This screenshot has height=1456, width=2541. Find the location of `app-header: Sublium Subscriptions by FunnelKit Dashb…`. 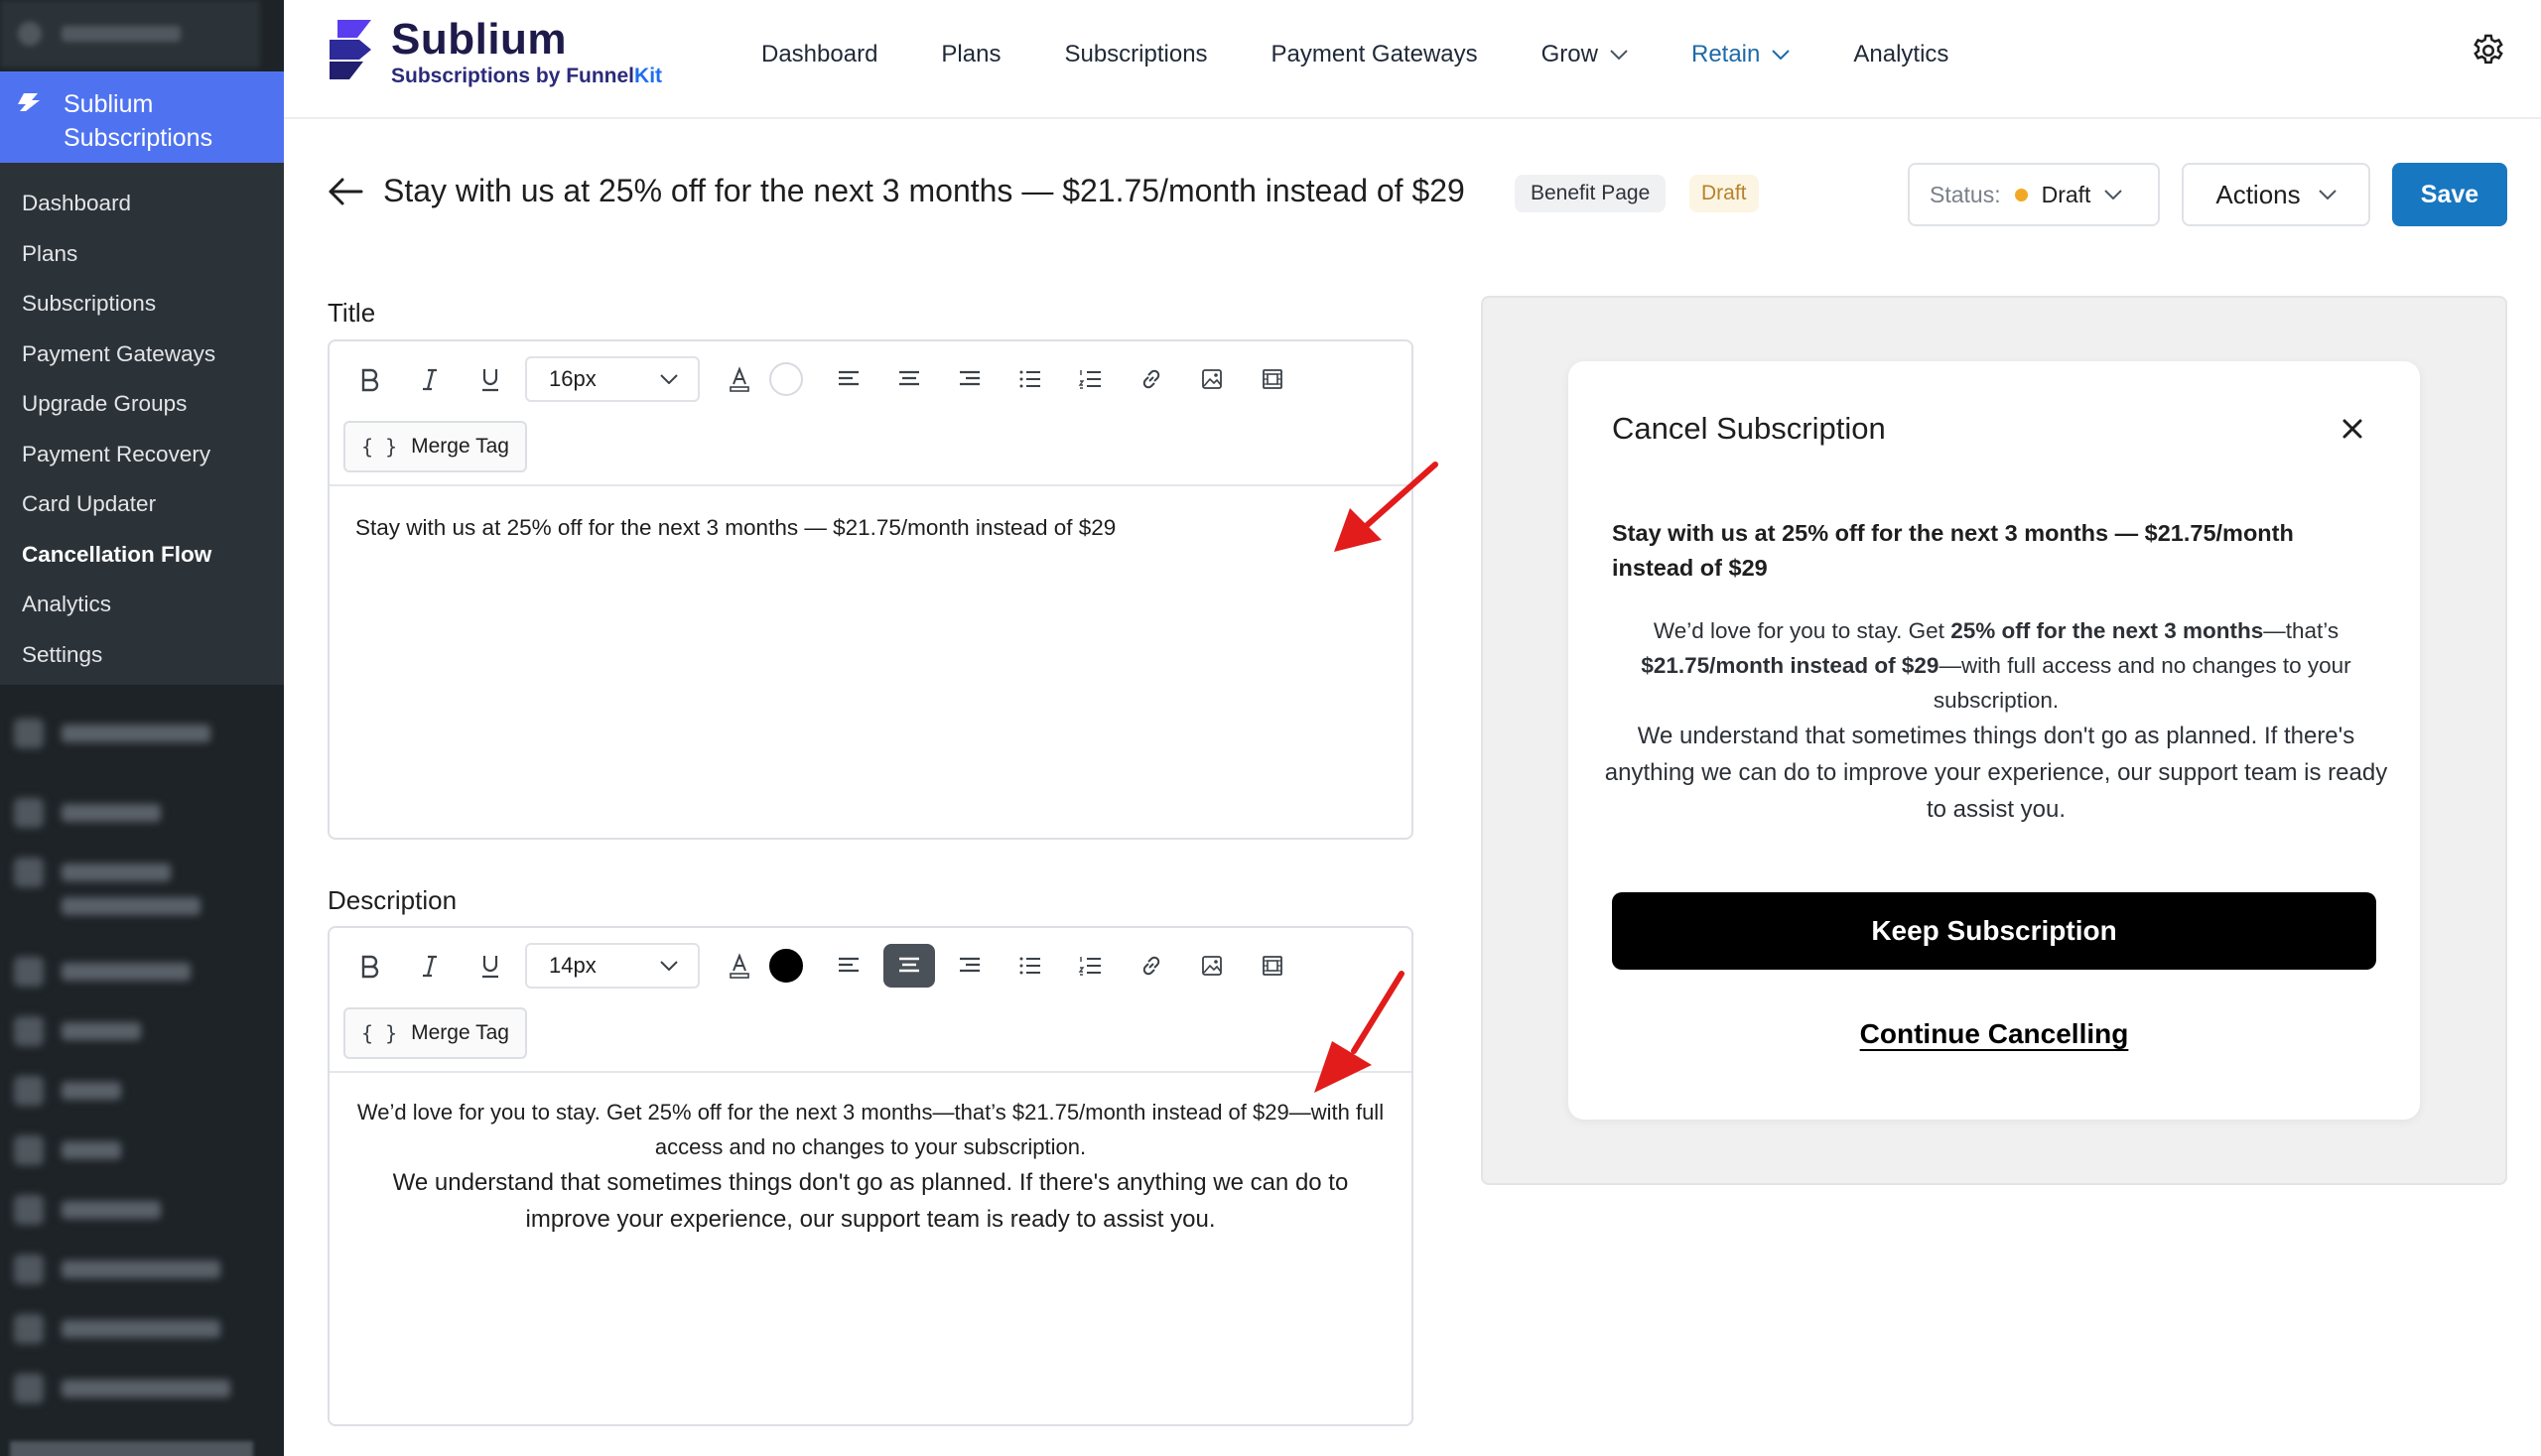

app-header: Sublium Subscriptions by FunnelKit Dashb… is located at coordinates (1412, 59).